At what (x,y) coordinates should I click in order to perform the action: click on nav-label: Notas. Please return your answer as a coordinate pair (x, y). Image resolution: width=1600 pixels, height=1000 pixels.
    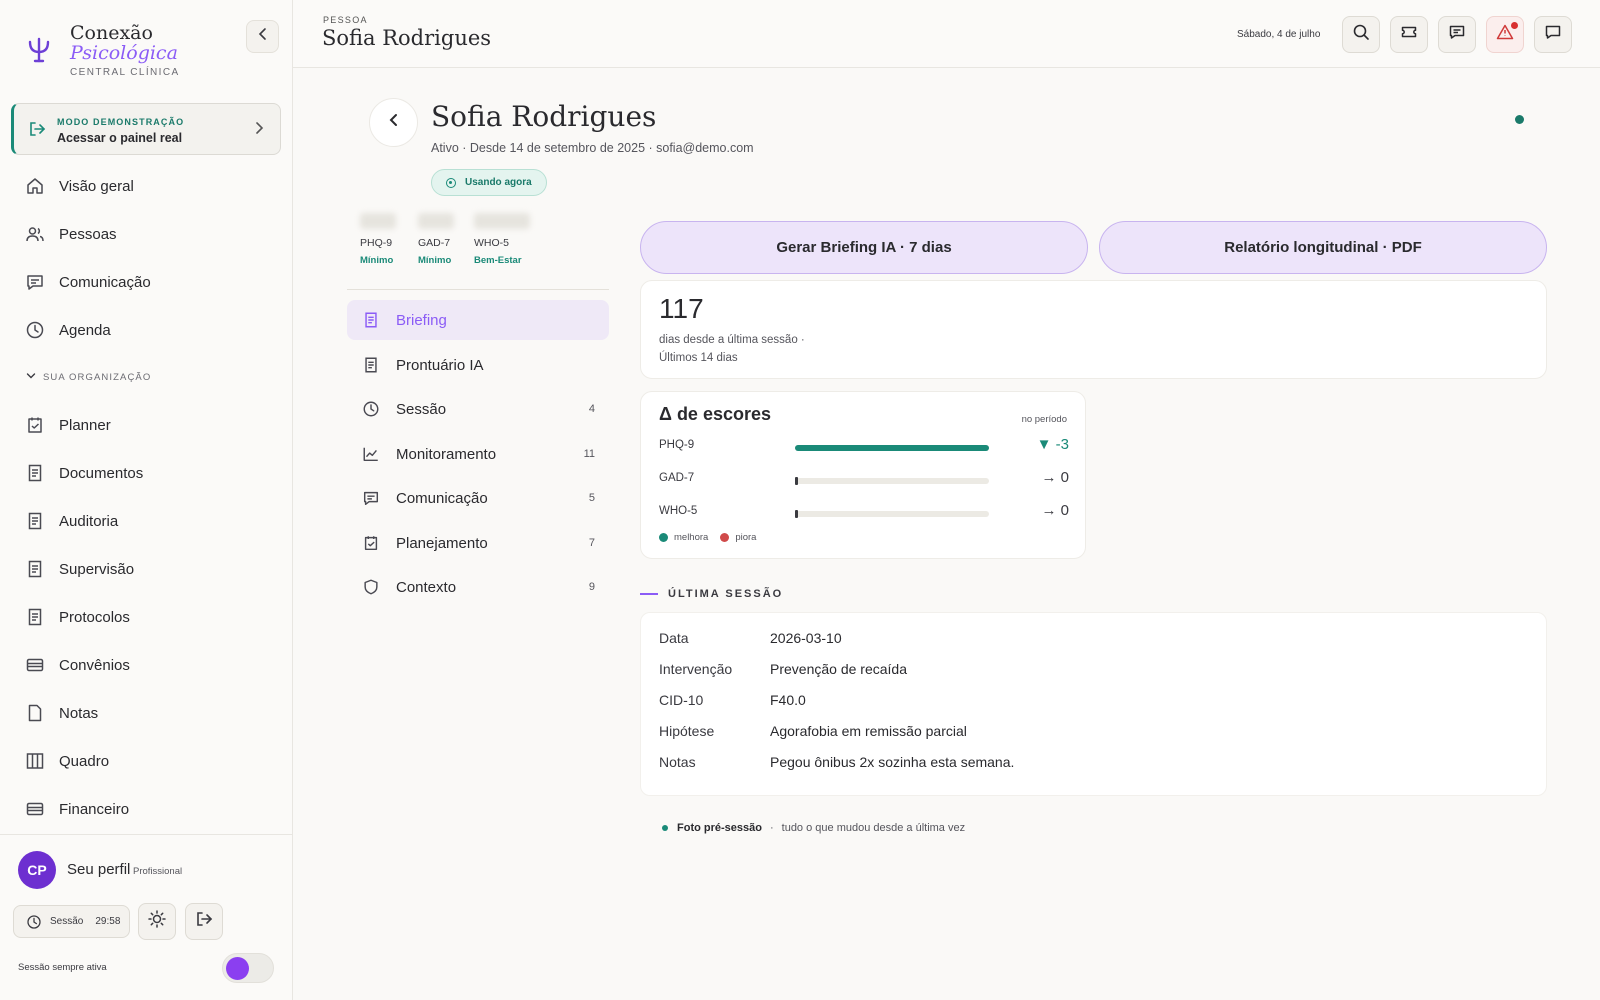
    Looking at the image, I should click on (79, 713).